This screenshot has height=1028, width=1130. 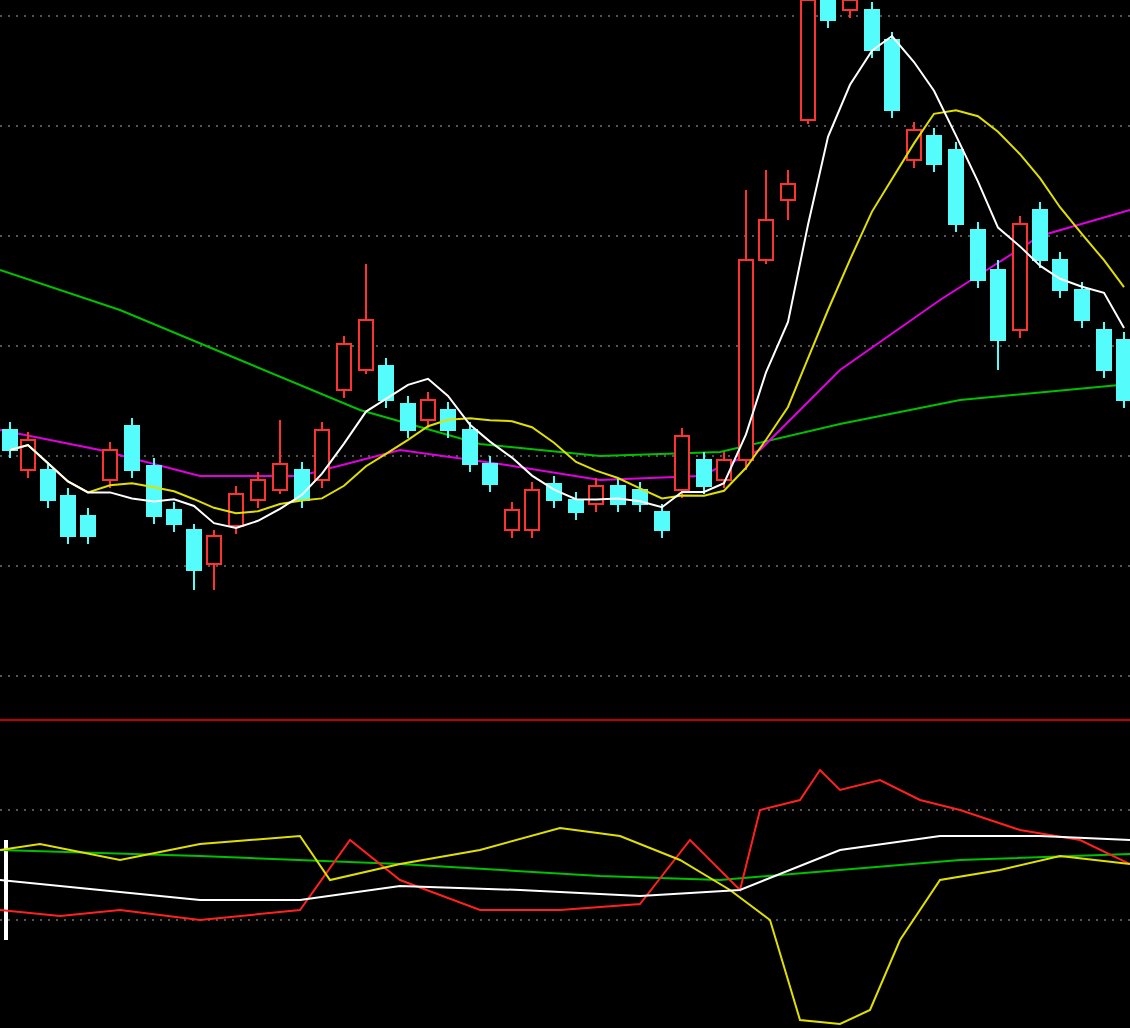 I want to click on cursor-marker, so click(x=6, y=890).